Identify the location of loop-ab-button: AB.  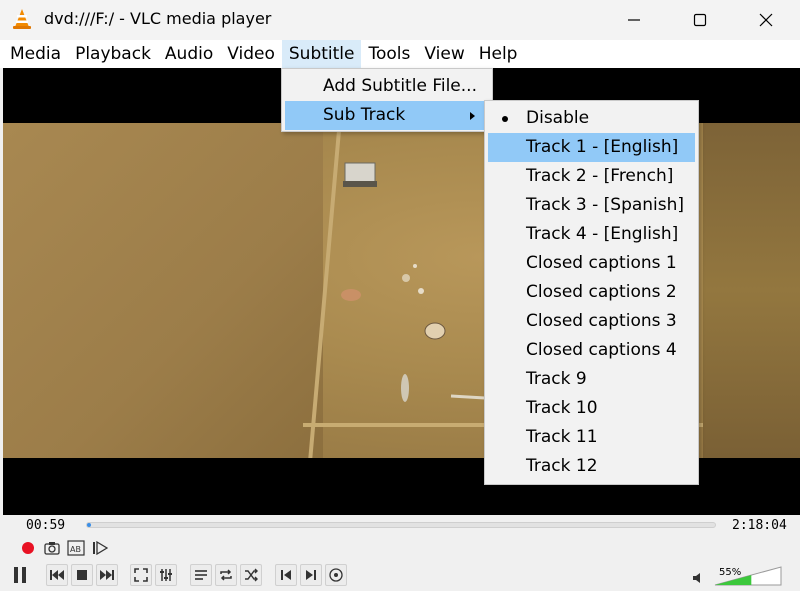
(76, 548).